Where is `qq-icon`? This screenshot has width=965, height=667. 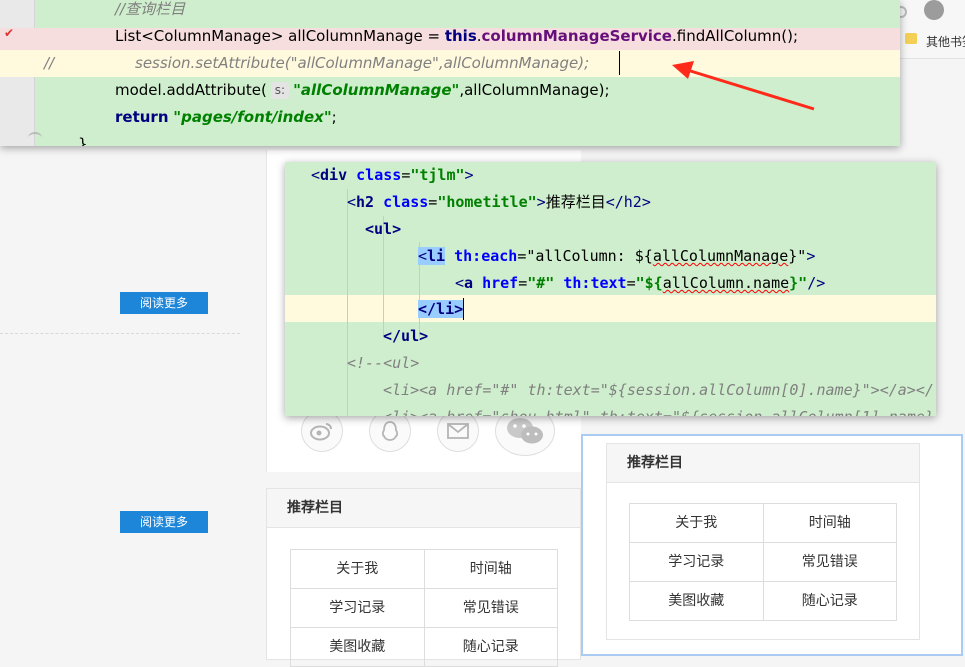
qq-icon is located at coordinates (390, 431).